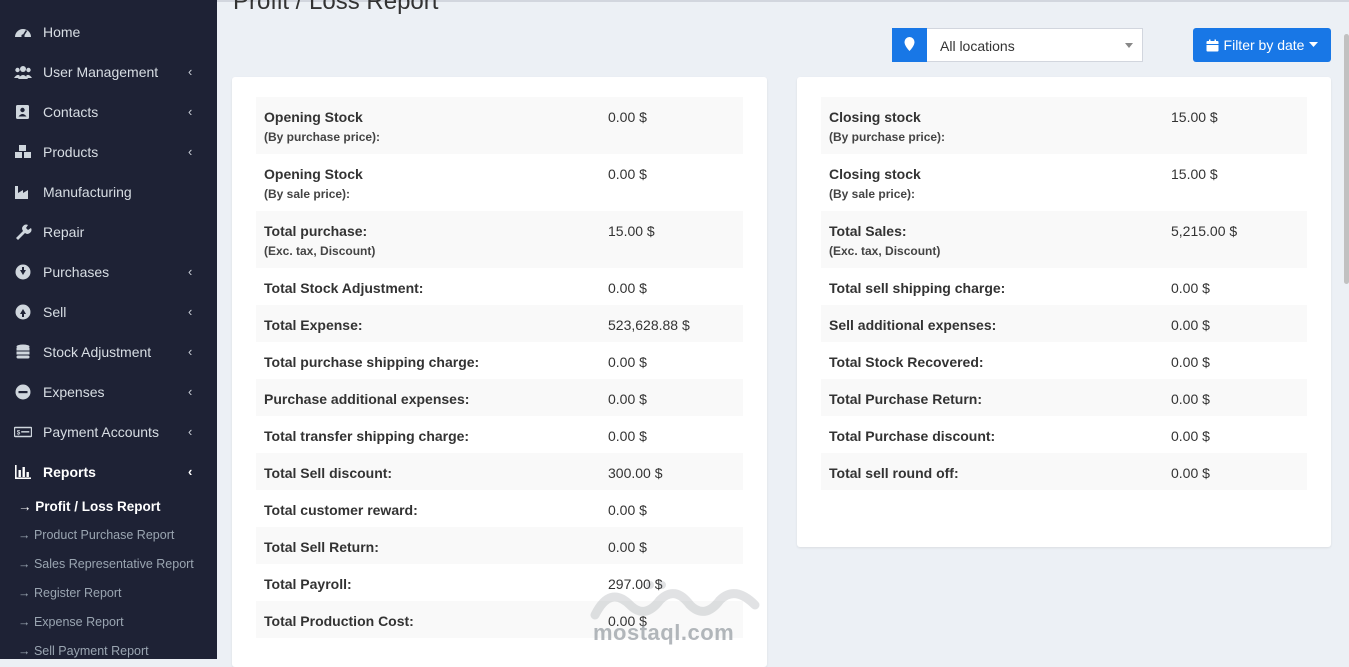 This screenshot has width=1349, height=667. I want to click on row-label: Total customer reward:, so click(341, 510).